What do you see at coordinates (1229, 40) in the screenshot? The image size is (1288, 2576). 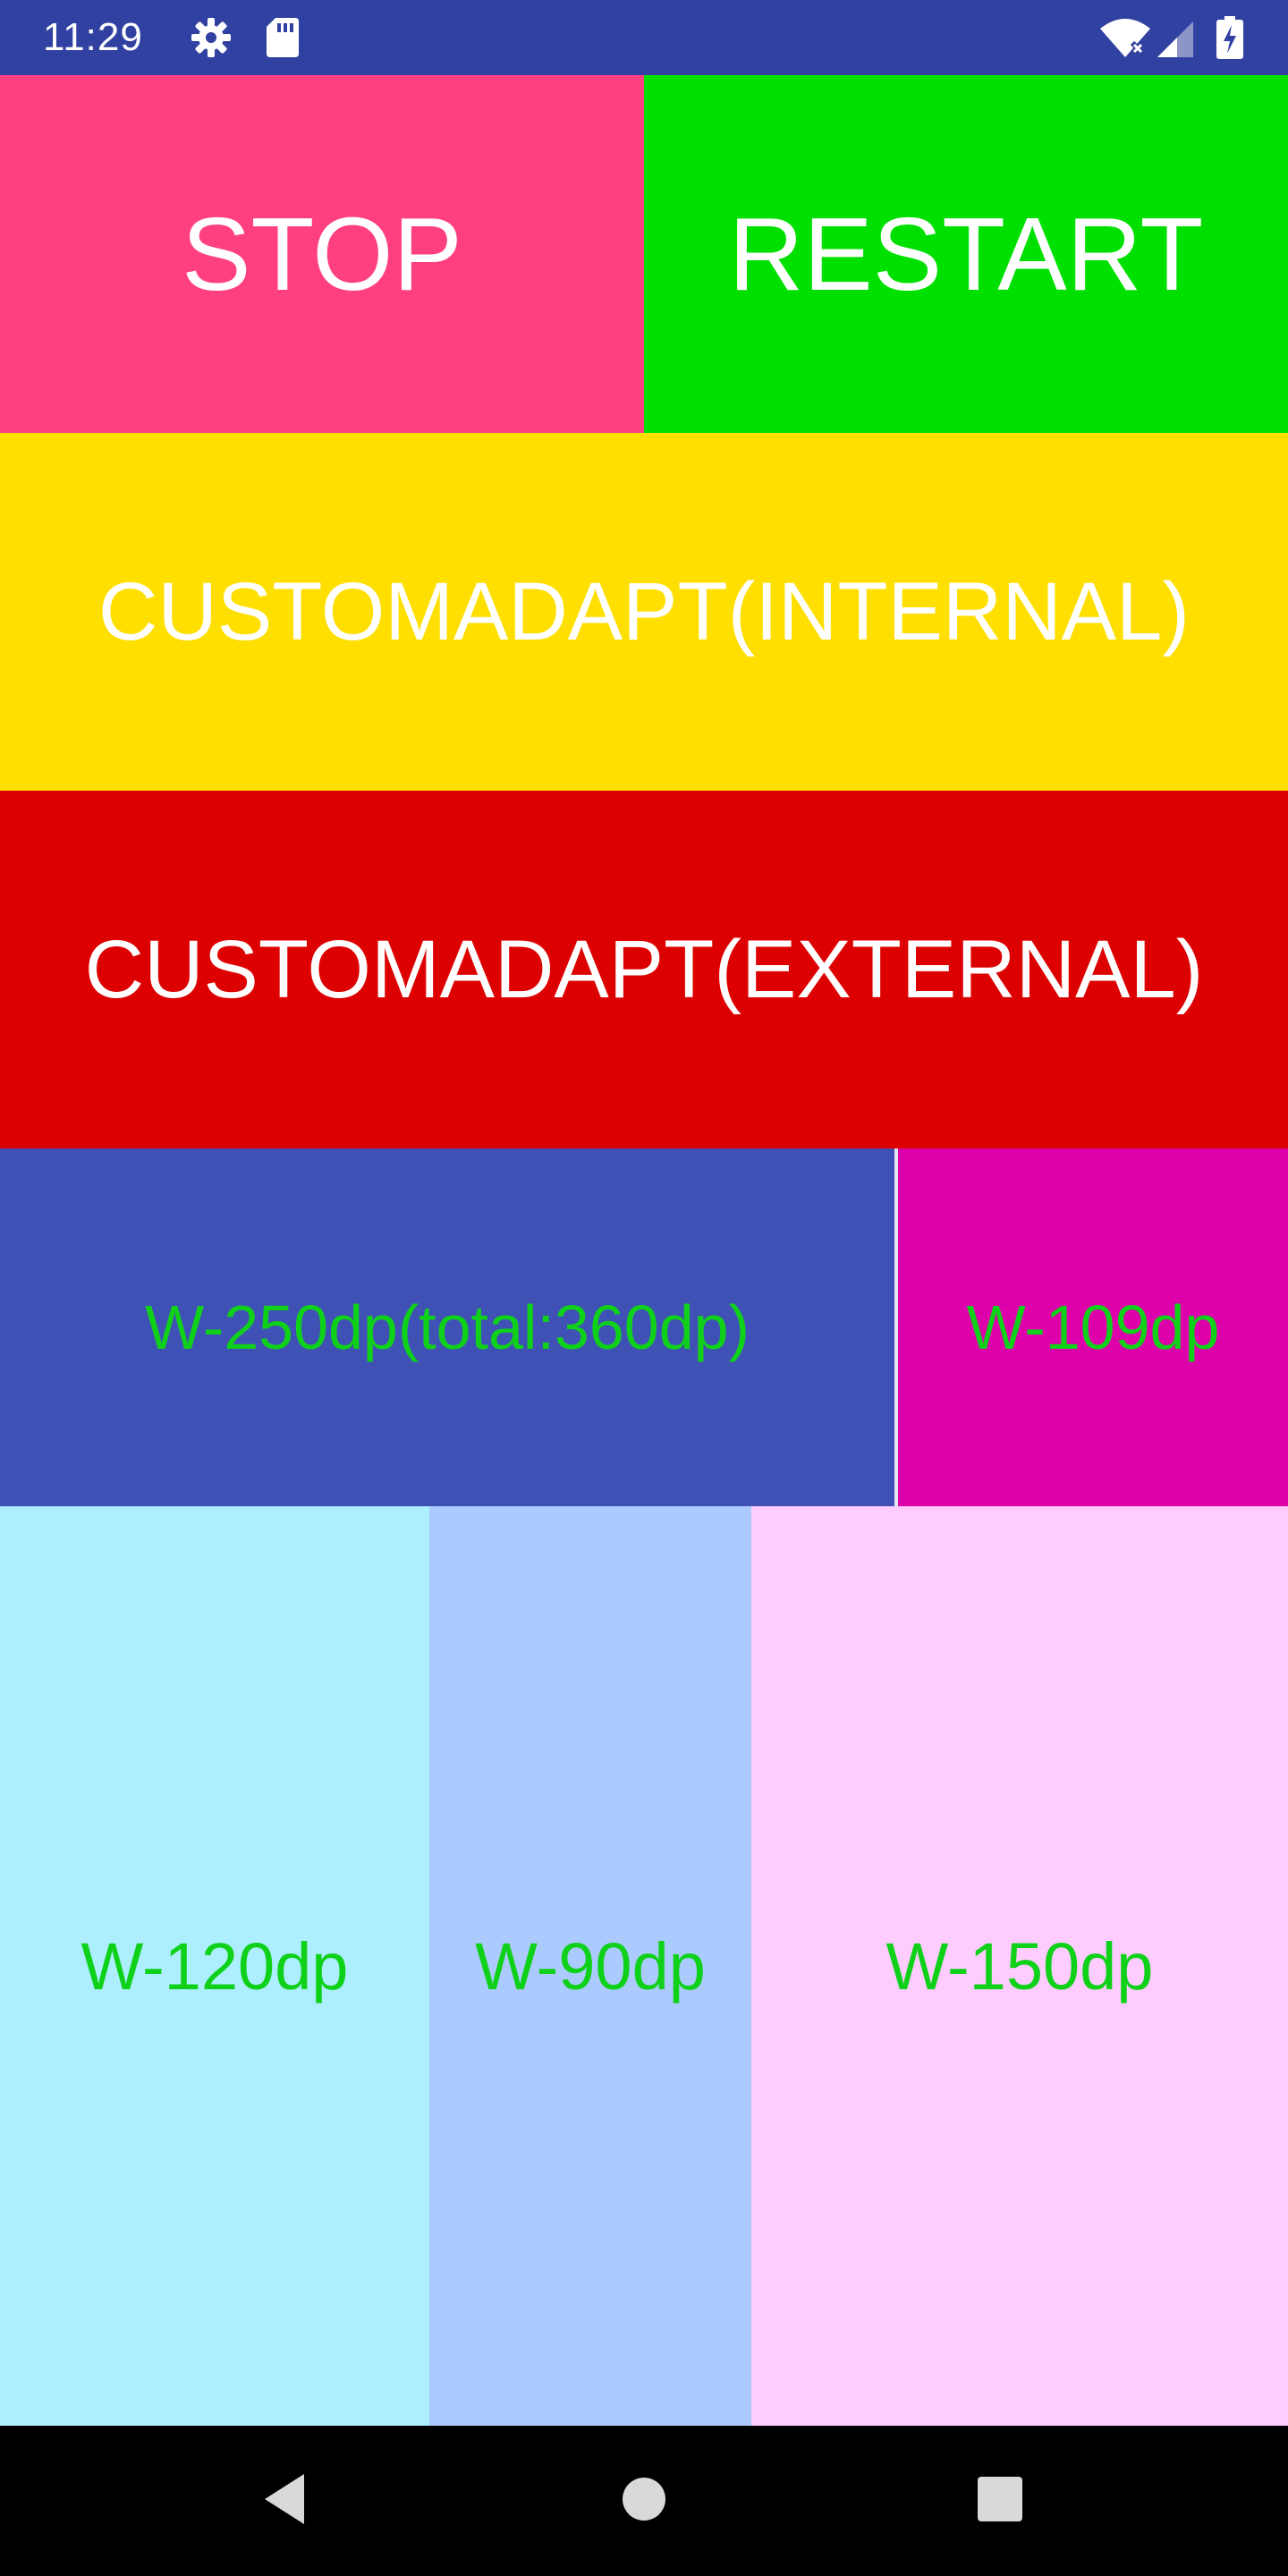 I see `battery-charging-icon` at bounding box center [1229, 40].